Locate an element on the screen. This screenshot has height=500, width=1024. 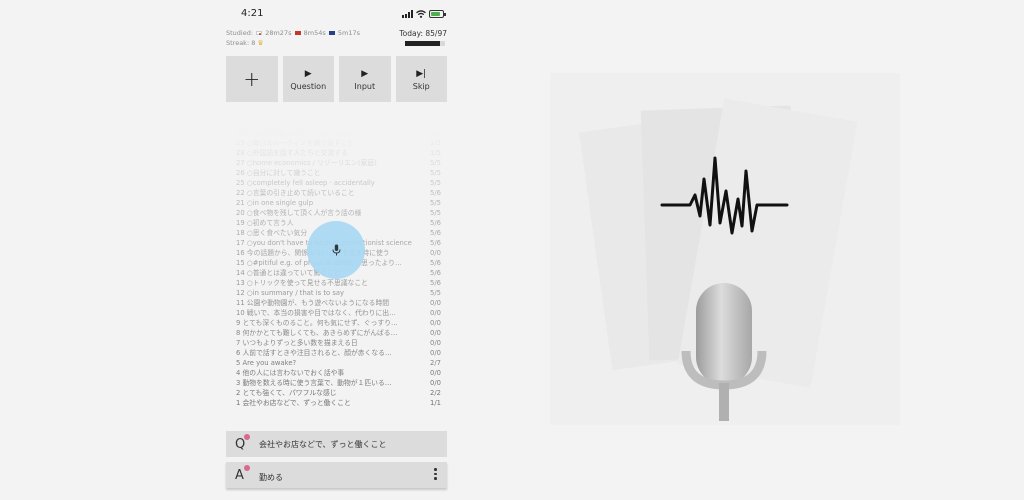
japan-flag-icon is located at coordinates (259, 33).